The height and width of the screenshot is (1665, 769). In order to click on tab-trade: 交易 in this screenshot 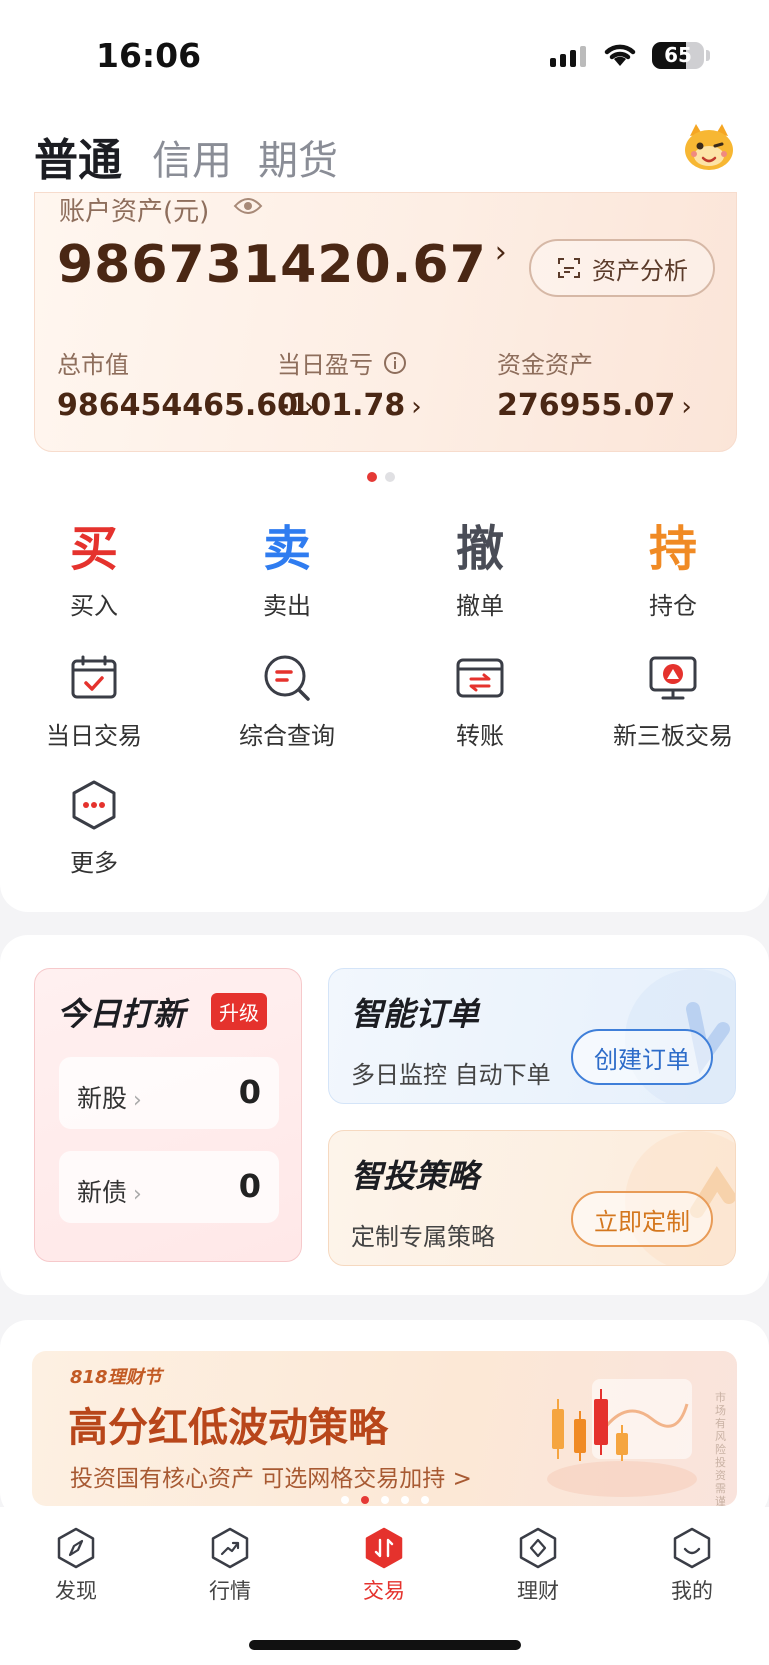, I will do `click(384, 1566)`.